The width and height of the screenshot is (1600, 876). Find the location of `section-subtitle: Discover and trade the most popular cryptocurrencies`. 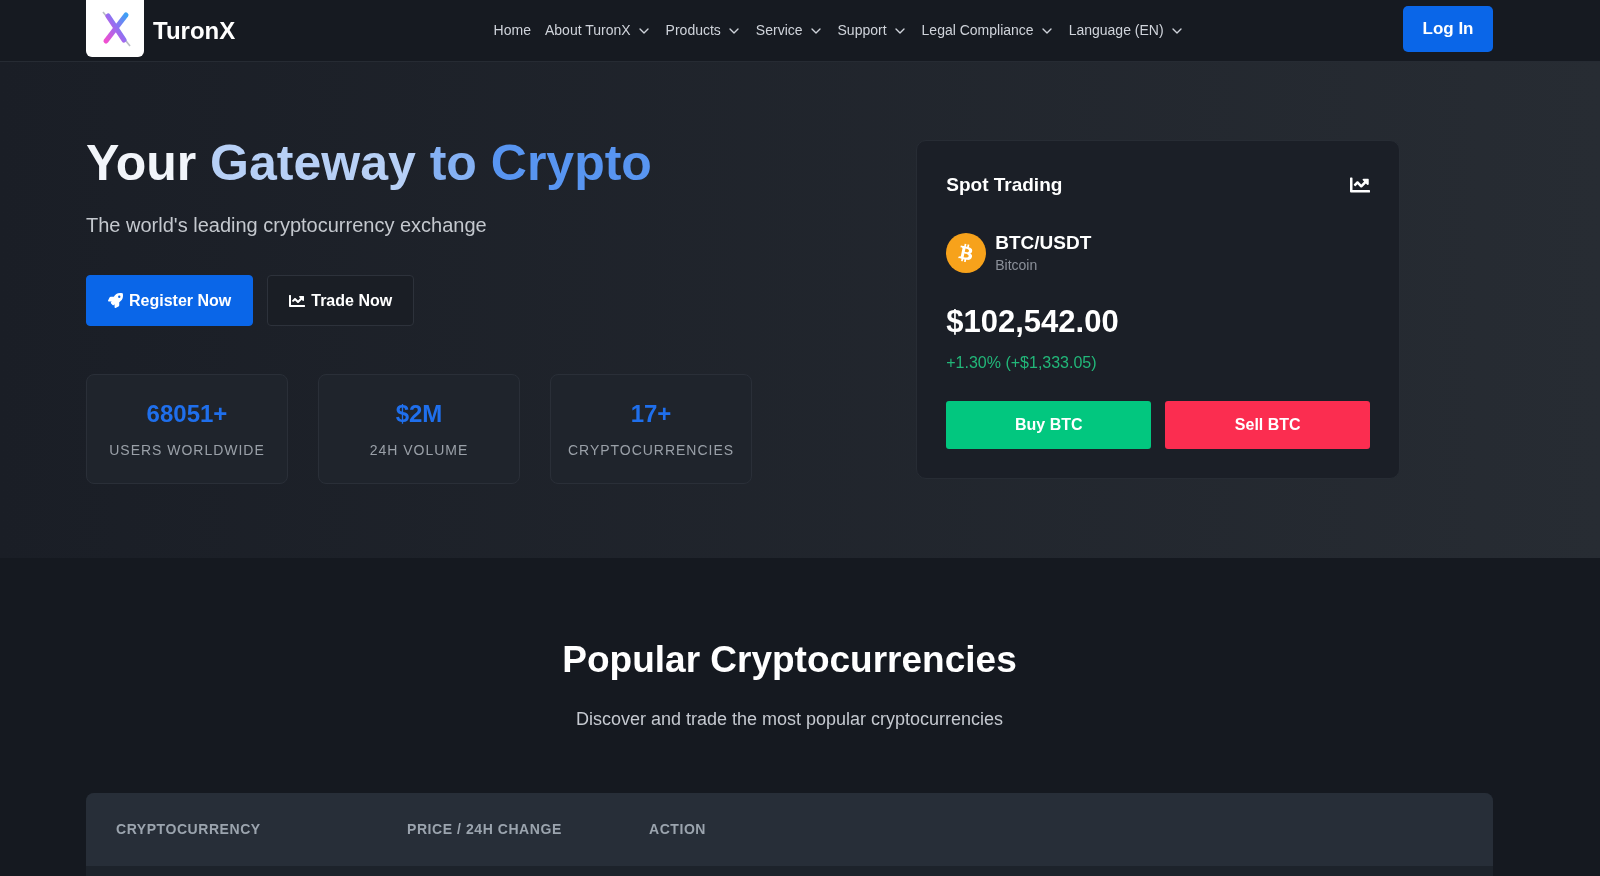

section-subtitle: Discover and trade the most popular cryptocurrencies is located at coordinates (789, 719).